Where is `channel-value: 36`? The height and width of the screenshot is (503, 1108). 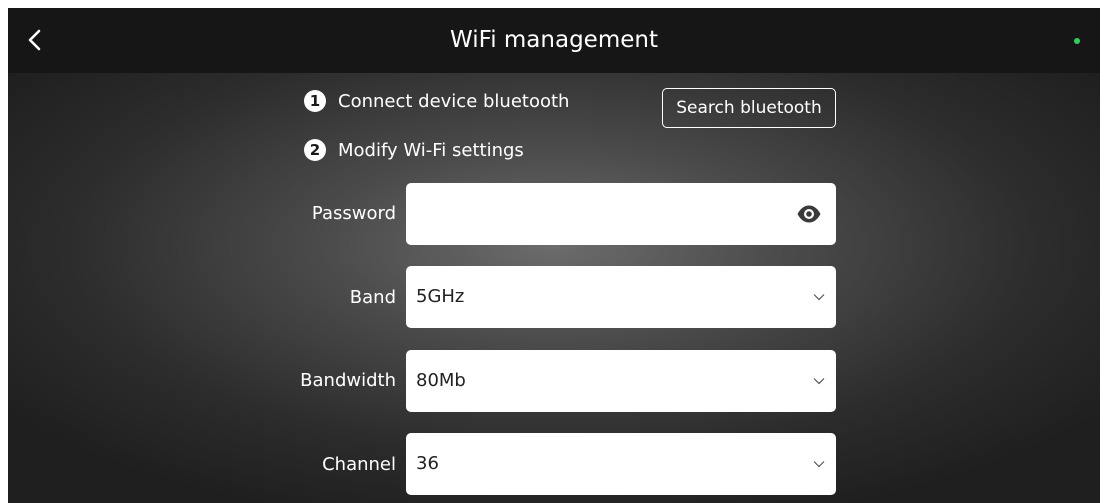 channel-value: 36 is located at coordinates (427, 463).